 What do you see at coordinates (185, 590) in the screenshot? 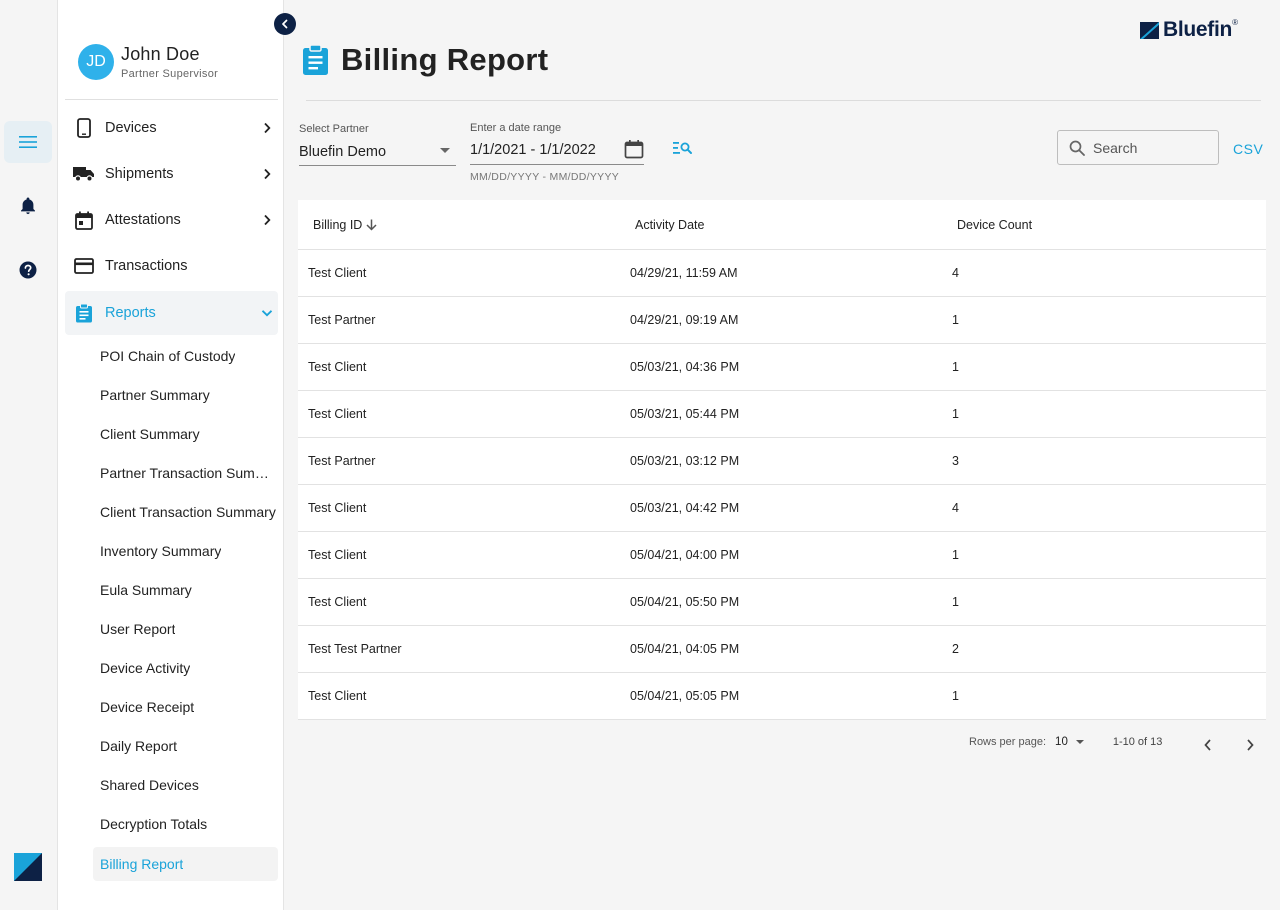
I see `report-link-eula-summary: Eula Summary` at bounding box center [185, 590].